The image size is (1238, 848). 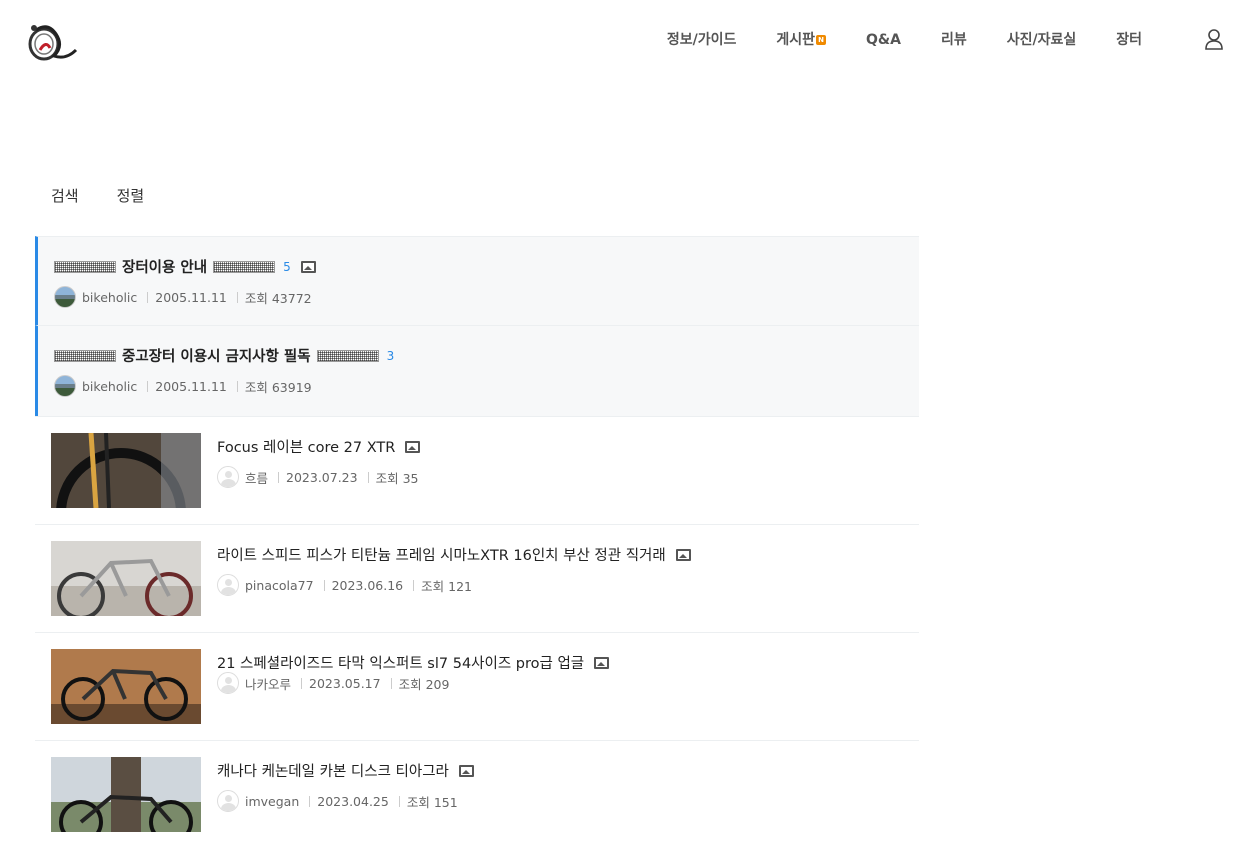 I want to click on user-icon, so click(x=1214, y=39).